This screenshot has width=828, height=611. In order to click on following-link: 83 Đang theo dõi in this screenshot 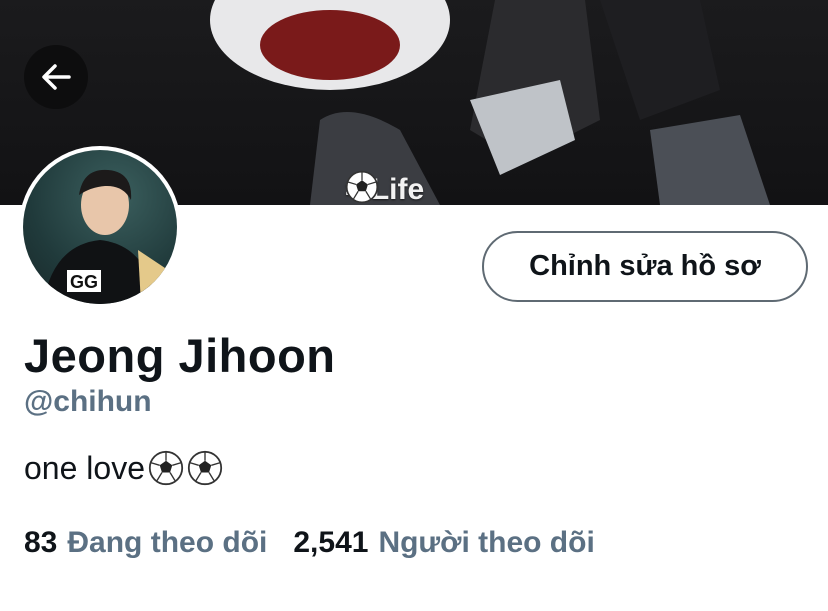, I will do `click(145, 543)`.